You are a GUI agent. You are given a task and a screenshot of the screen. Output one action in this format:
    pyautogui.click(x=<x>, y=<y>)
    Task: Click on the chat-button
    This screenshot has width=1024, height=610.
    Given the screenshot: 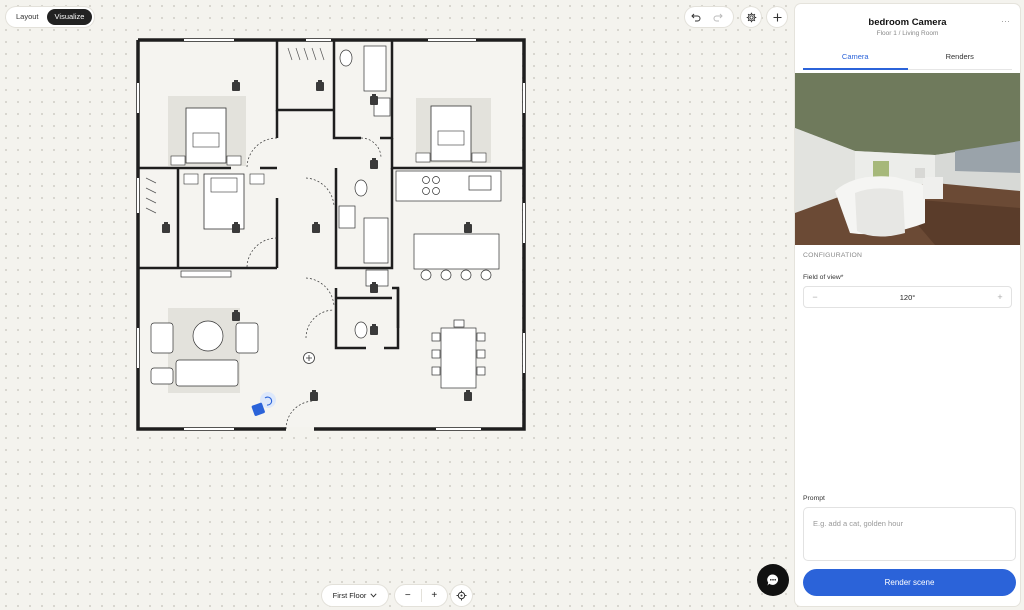 What is the action you would take?
    pyautogui.click(x=773, y=580)
    